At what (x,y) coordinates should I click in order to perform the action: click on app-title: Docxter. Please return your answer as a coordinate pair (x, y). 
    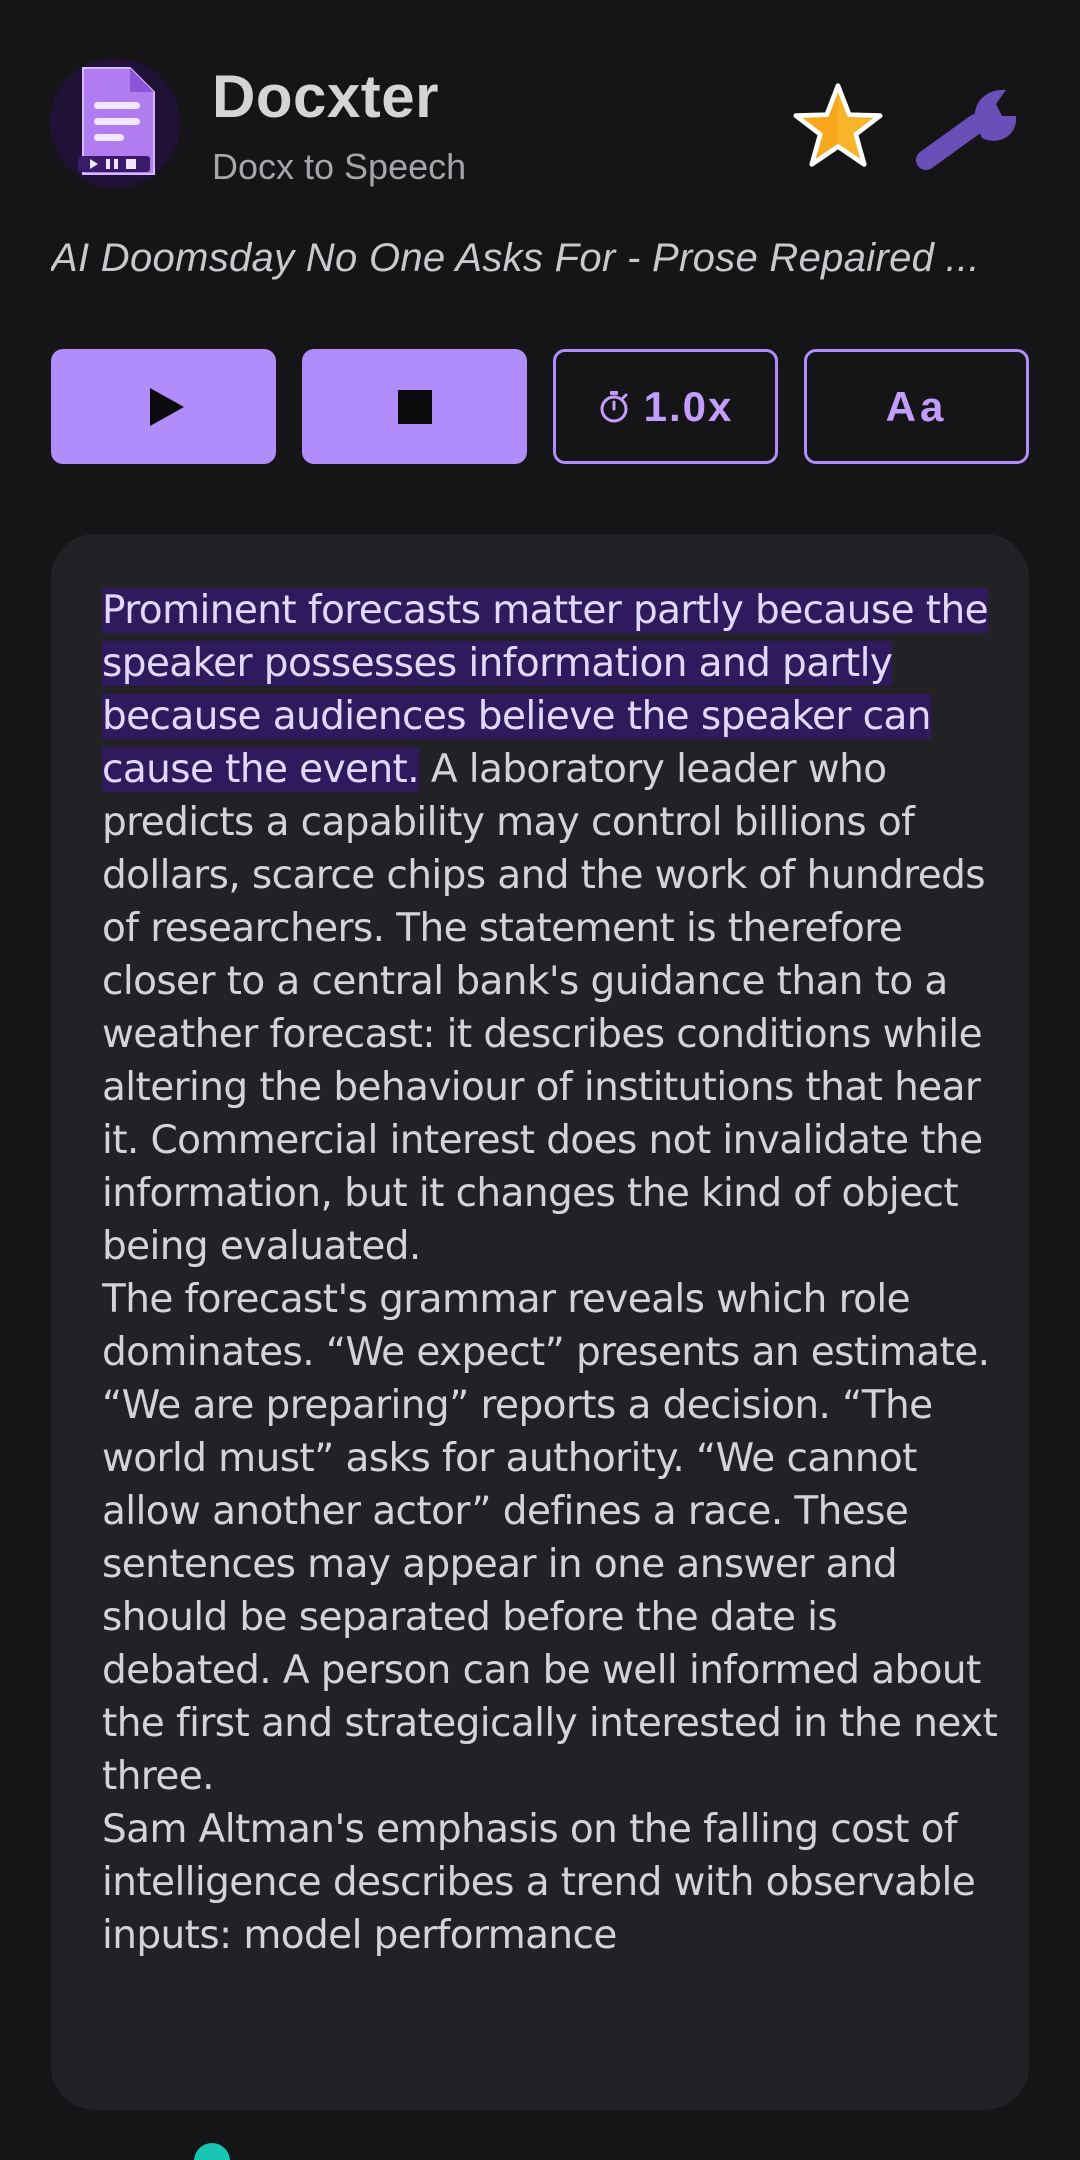
    Looking at the image, I should click on (325, 96).